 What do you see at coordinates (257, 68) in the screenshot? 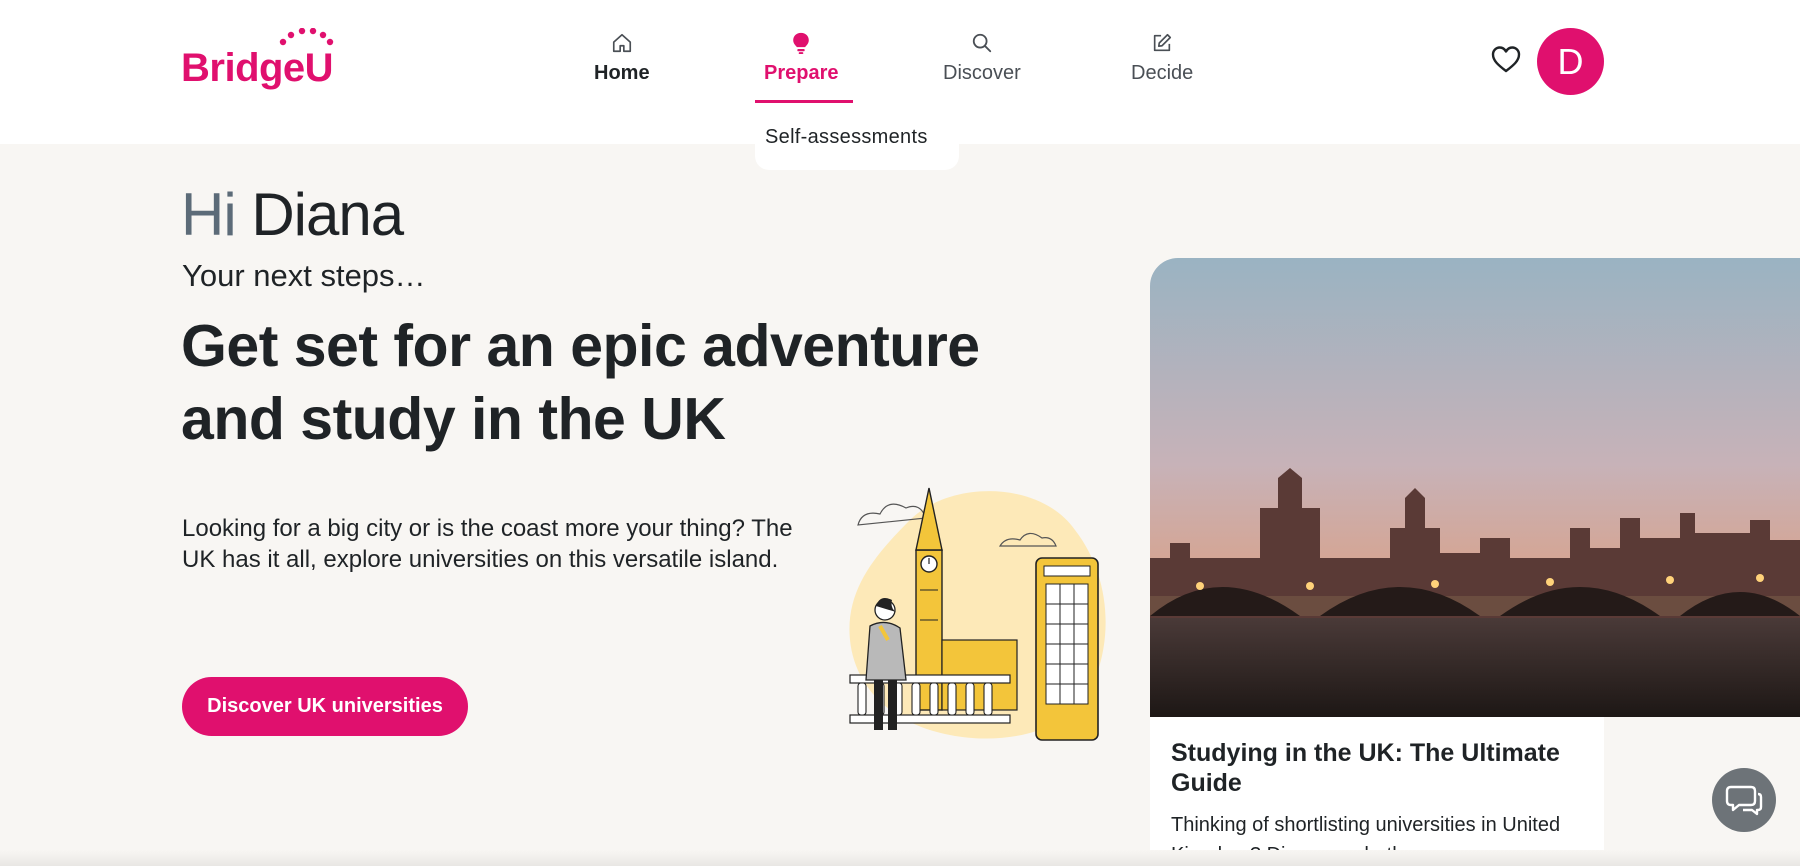
I see `logo-wordmark: BridgeU` at bounding box center [257, 68].